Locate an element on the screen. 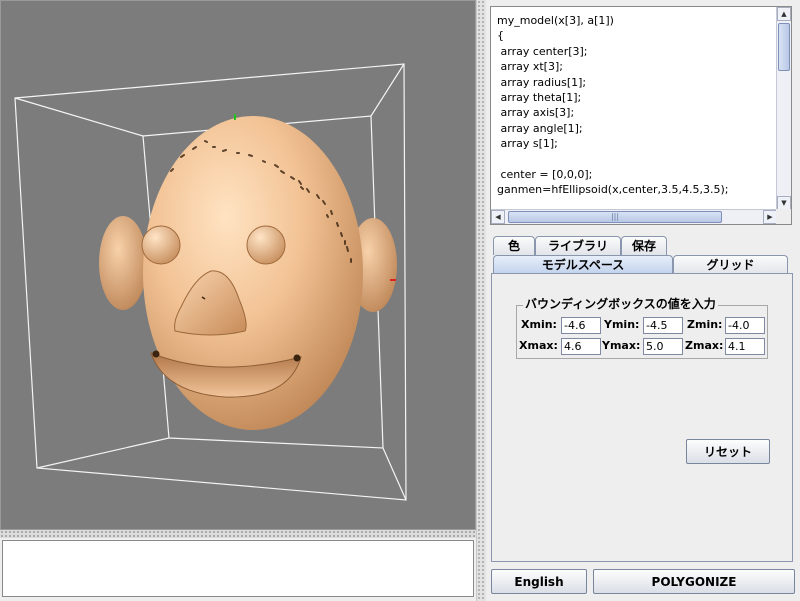 This screenshot has height=601, width=800. xmin-field is located at coordinates (581, 325).